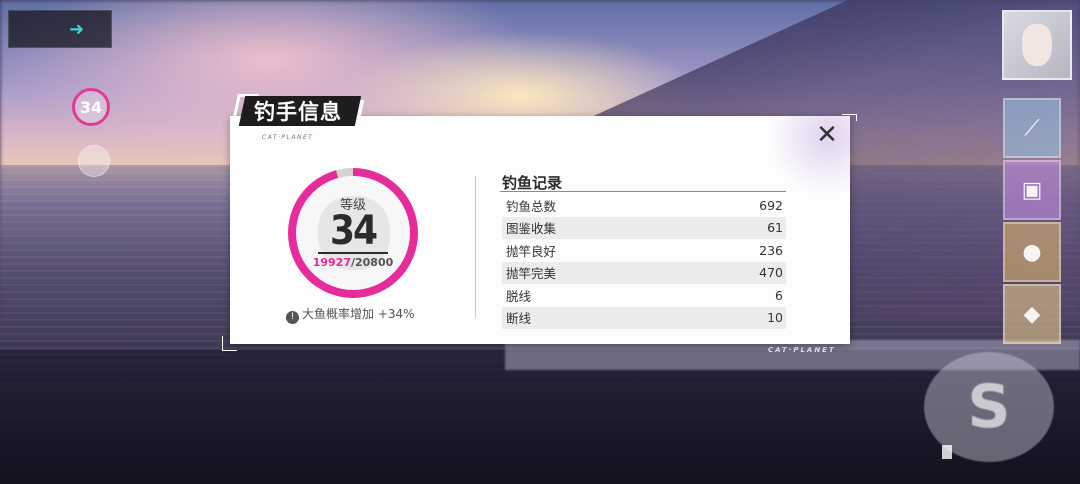 The height and width of the screenshot is (484, 1080). I want to click on box-icon: ◆, so click(1032, 314).